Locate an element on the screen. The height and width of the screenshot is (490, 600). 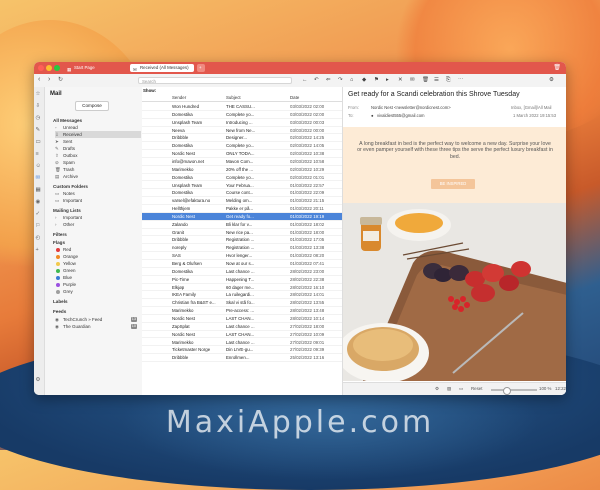
move-icon: ▸ is located at coordinates (387, 80).